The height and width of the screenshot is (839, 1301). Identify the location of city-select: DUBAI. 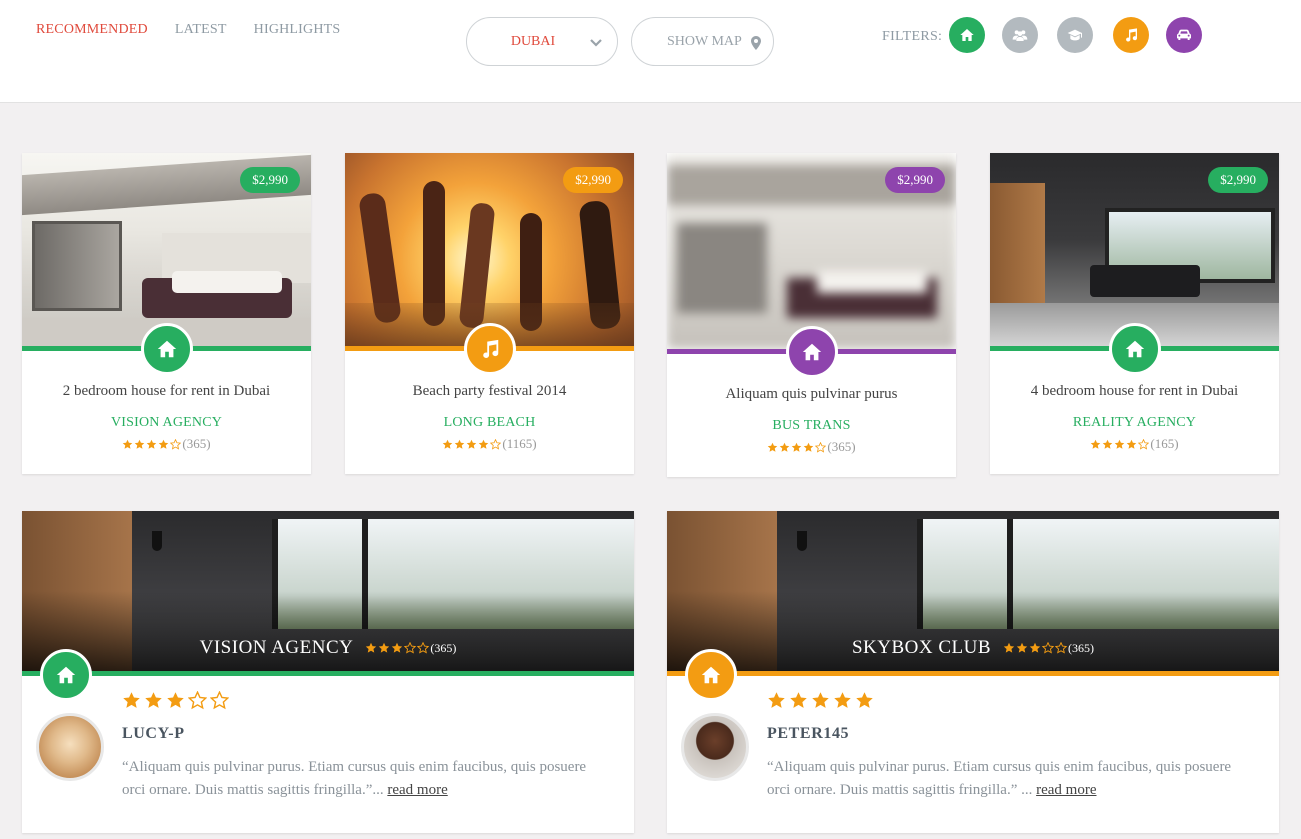
(542, 41).